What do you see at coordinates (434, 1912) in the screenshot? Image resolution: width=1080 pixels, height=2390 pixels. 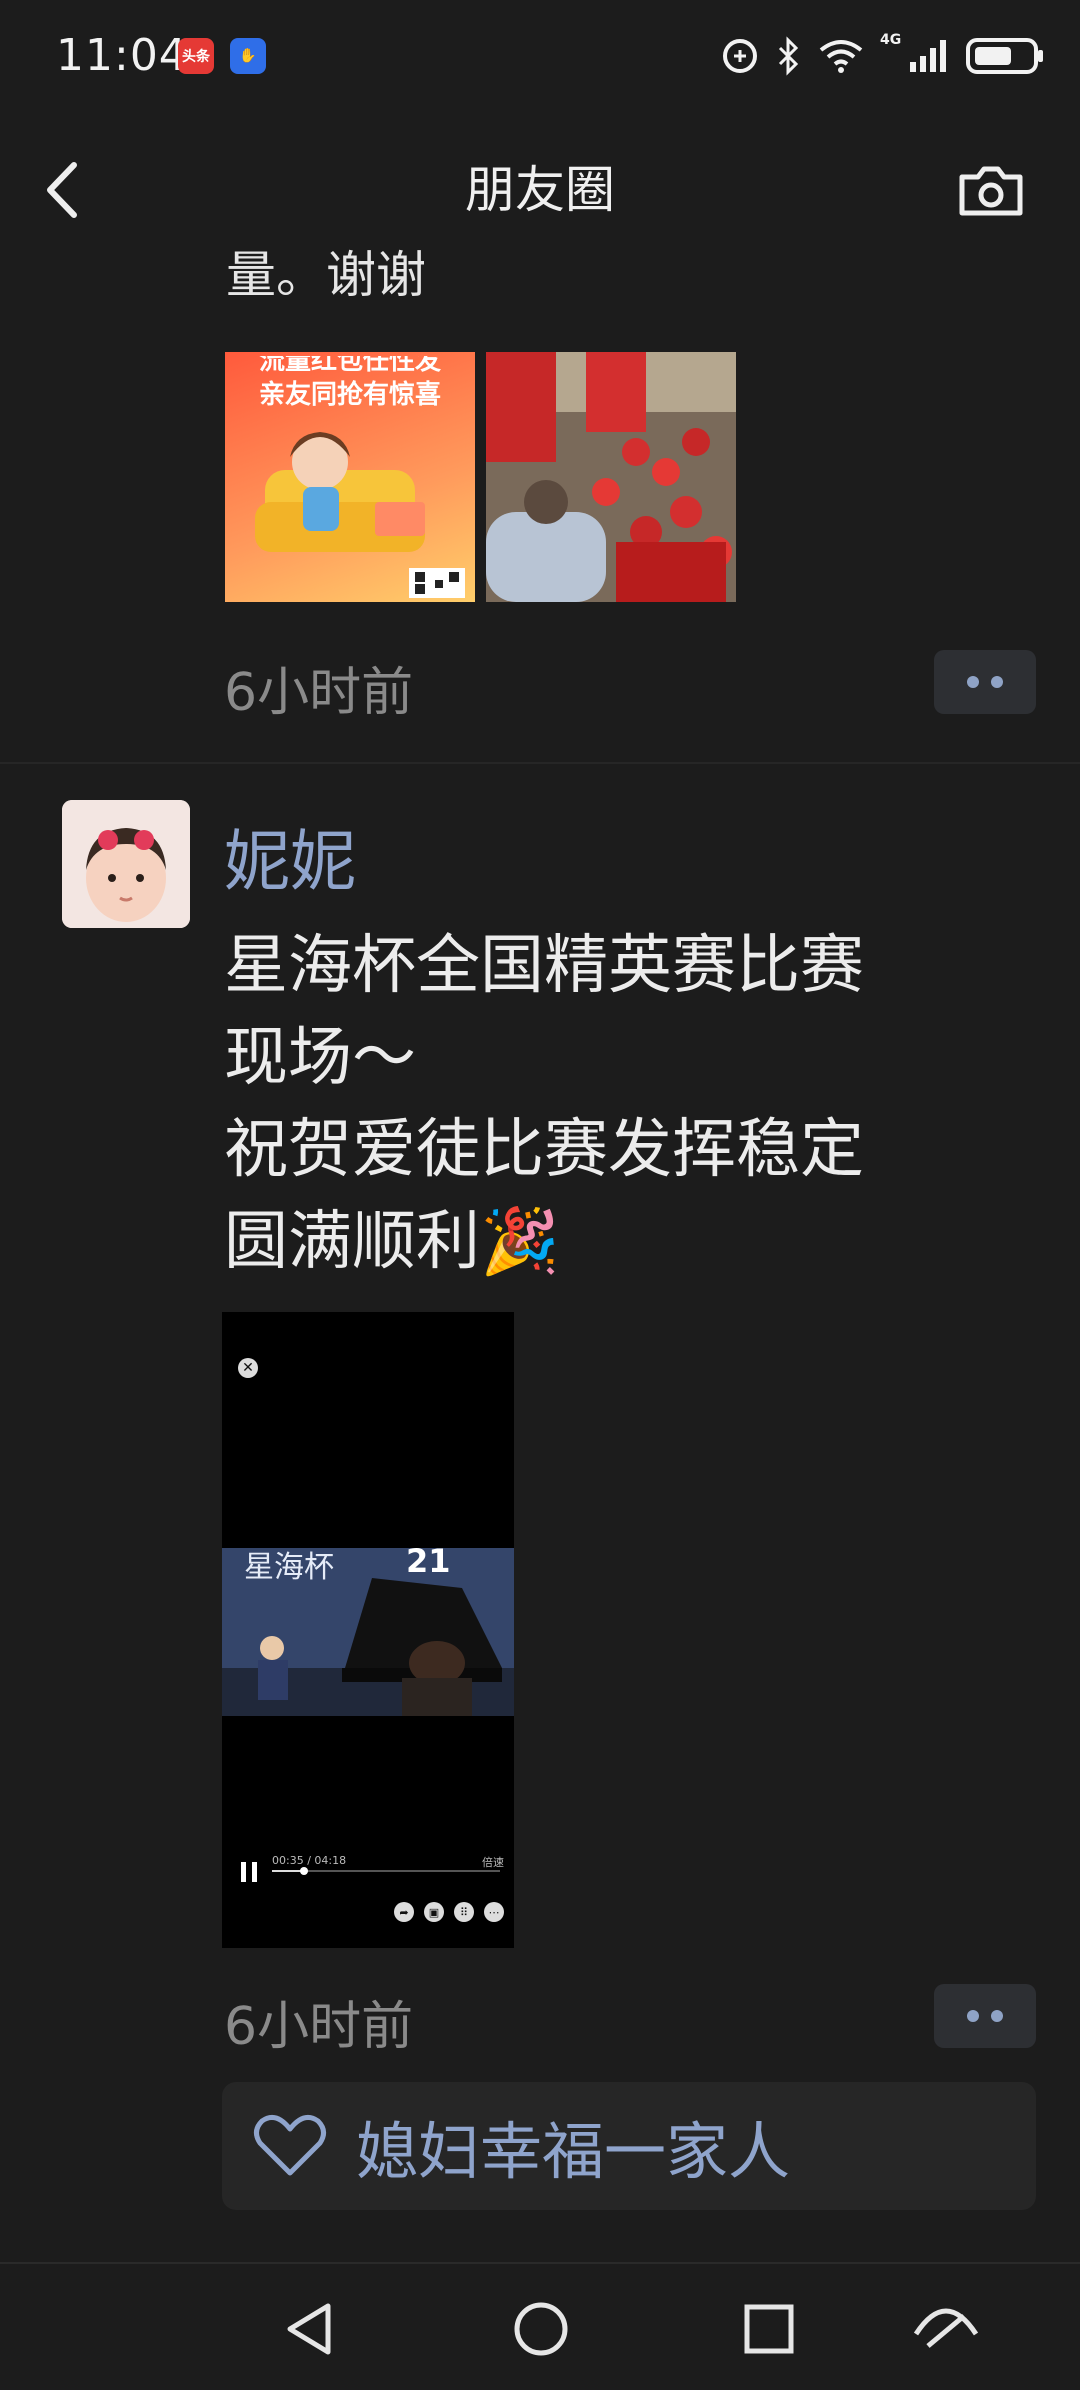 I see `save-icon: ▣` at bounding box center [434, 1912].